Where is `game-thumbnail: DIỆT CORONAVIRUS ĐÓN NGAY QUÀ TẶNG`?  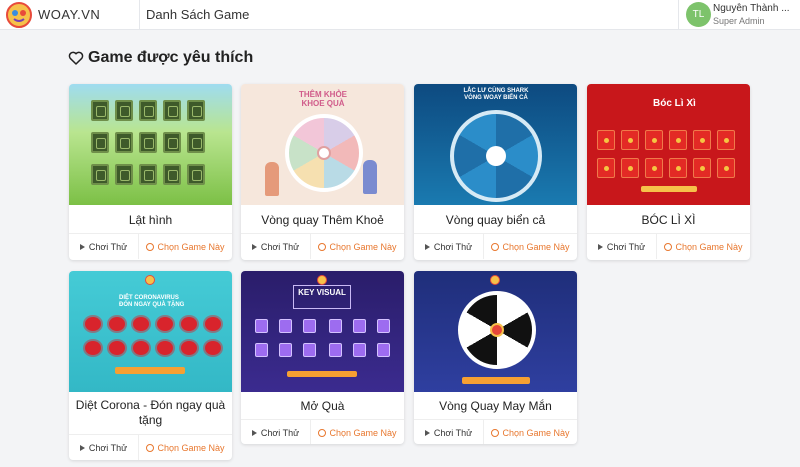
game-thumbnail: DIỆT CORONAVIRUS ĐÓN NGAY QUÀ TẶNG is located at coordinates (150, 331).